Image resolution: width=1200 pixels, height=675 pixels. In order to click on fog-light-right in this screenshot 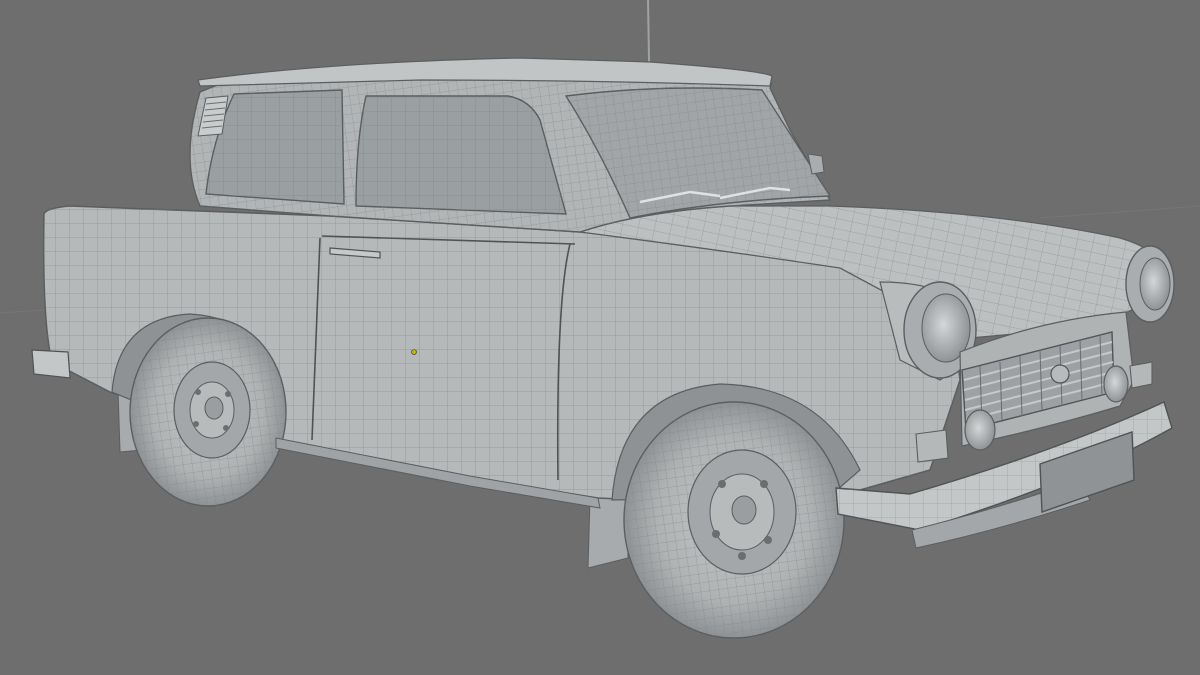, I will do `click(1116, 384)`.